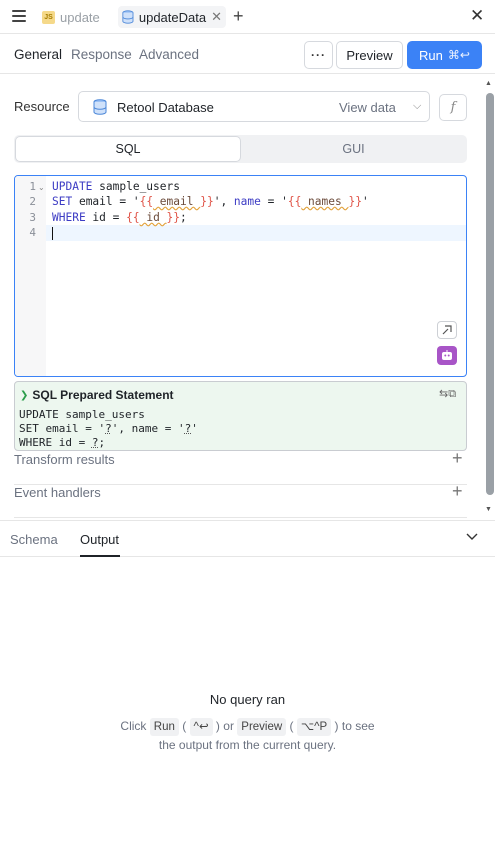 Image resolution: width=495 pixels, height=866 pixels. I want to click on chevron-right-icon: ❯, so click(24, 395).